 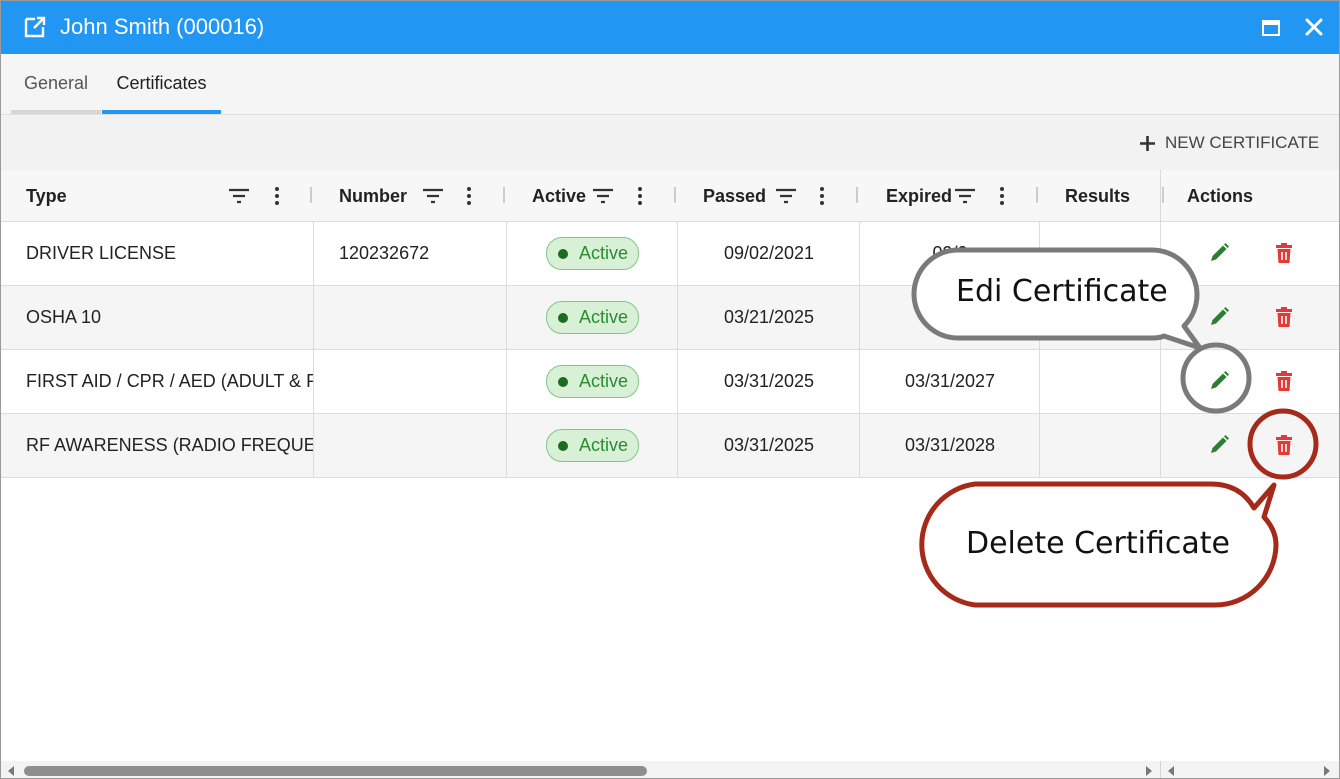 What do you see at coordinates (1062, 291) in the screenshot?
I see `edit-callout-text: Edi Certificate` at bounding box center [1062, 291].